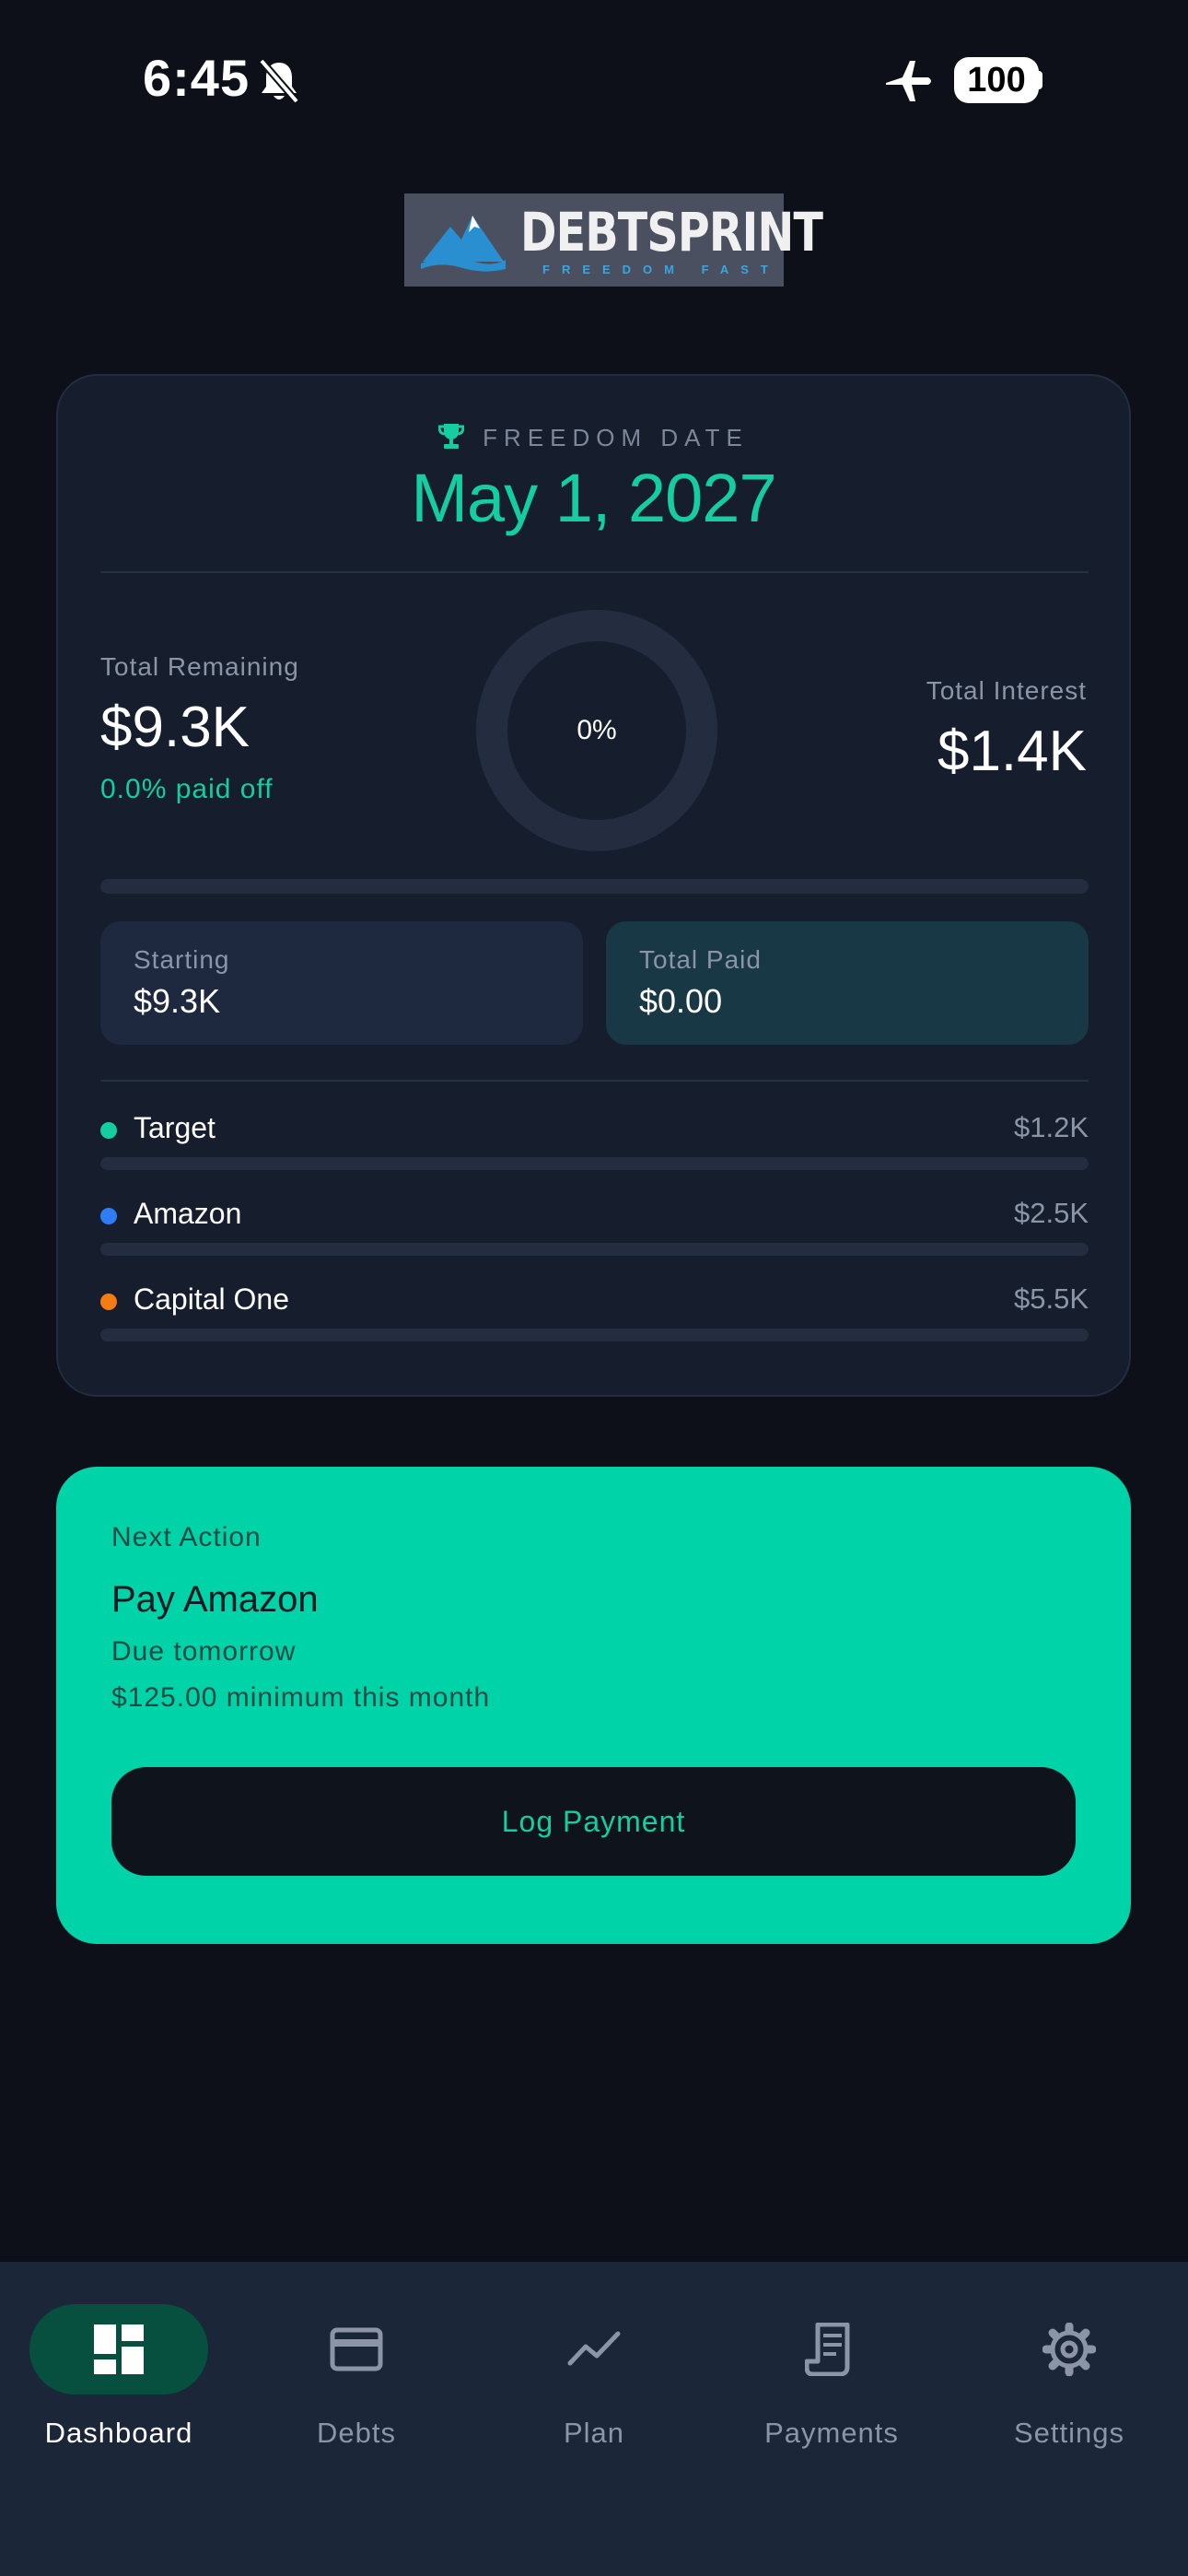 The image size is (1188, 2576). I want to click on app-logo: DEBTSPRINT FREEDOM FAST, so click(613, 240).